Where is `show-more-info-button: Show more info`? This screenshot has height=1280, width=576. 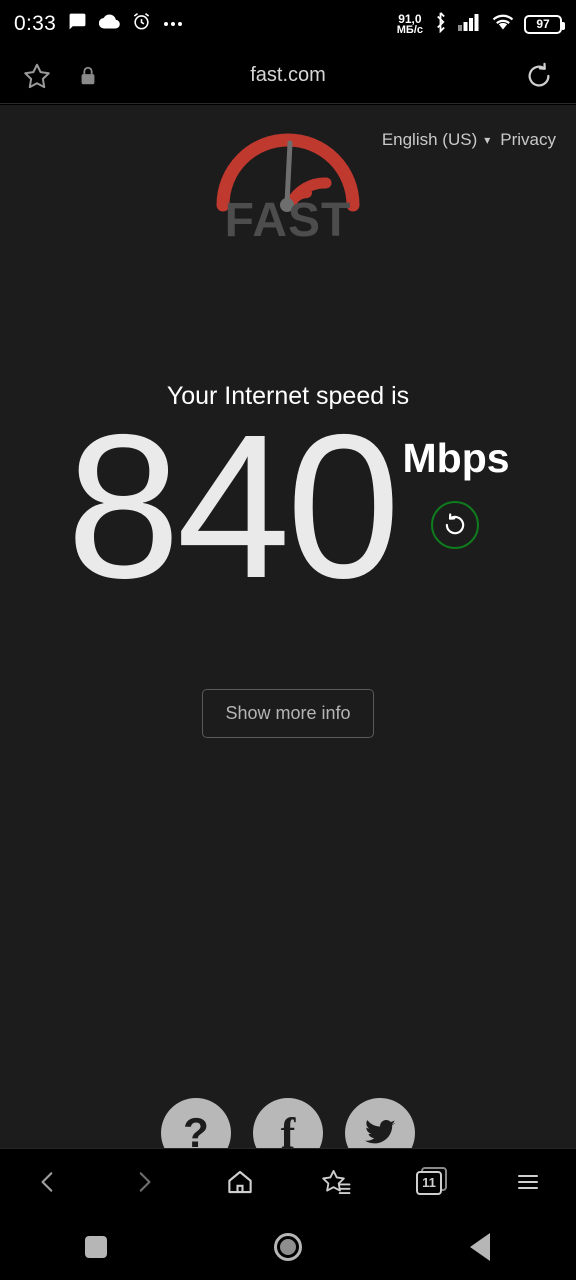 show-more-info-button: Show more info is located at coordinates (288, 713).